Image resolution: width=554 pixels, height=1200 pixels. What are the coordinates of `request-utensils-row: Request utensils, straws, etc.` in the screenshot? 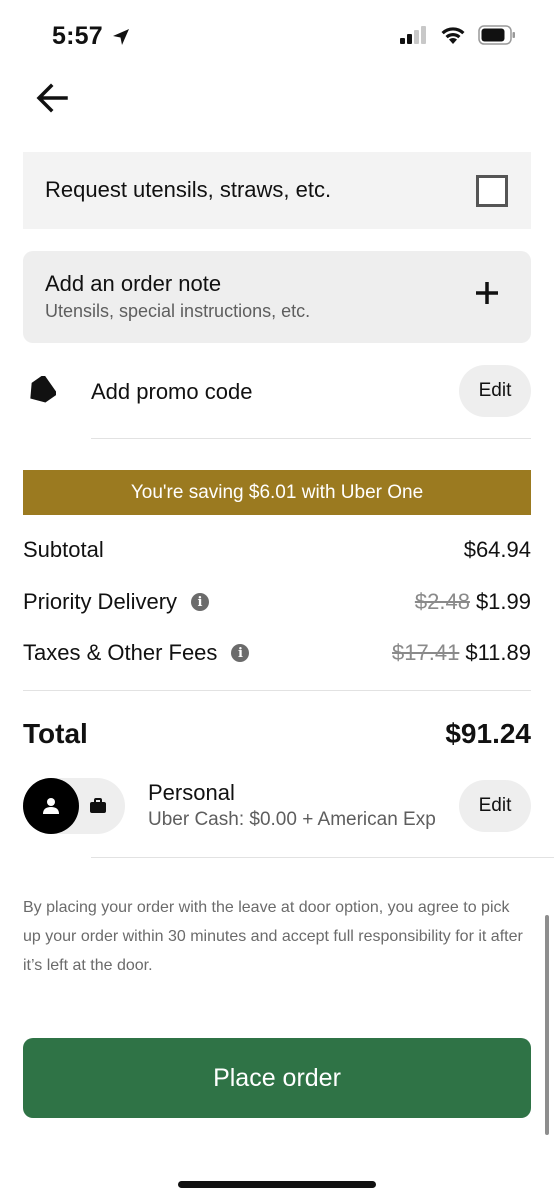 It's located at (277, 190).